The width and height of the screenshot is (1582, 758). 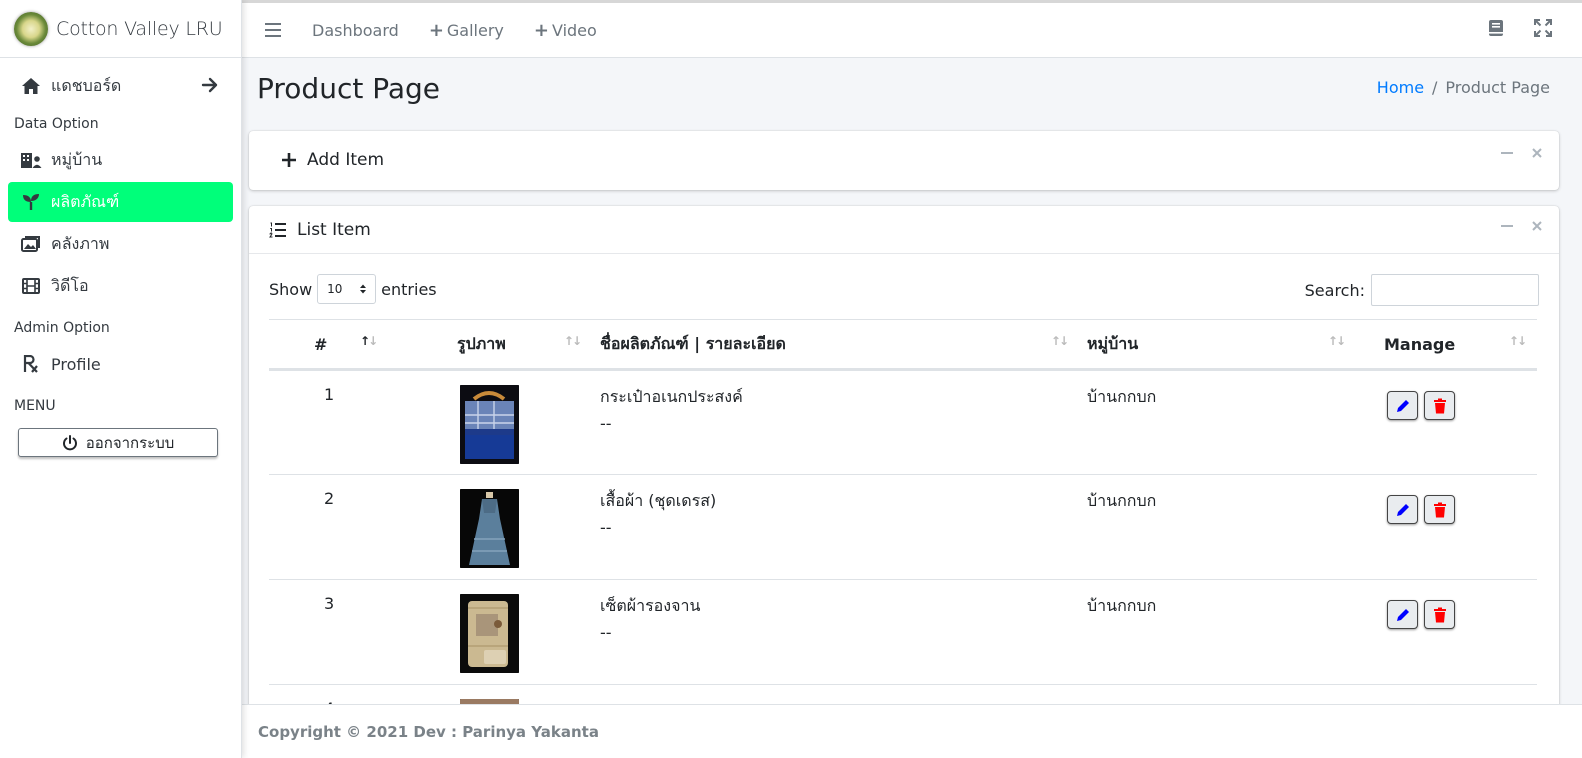 I want to click on table-row: 3 เซ็ตผ้ารองจาน -- บ้านกกบก, so click(x=903, y=632).